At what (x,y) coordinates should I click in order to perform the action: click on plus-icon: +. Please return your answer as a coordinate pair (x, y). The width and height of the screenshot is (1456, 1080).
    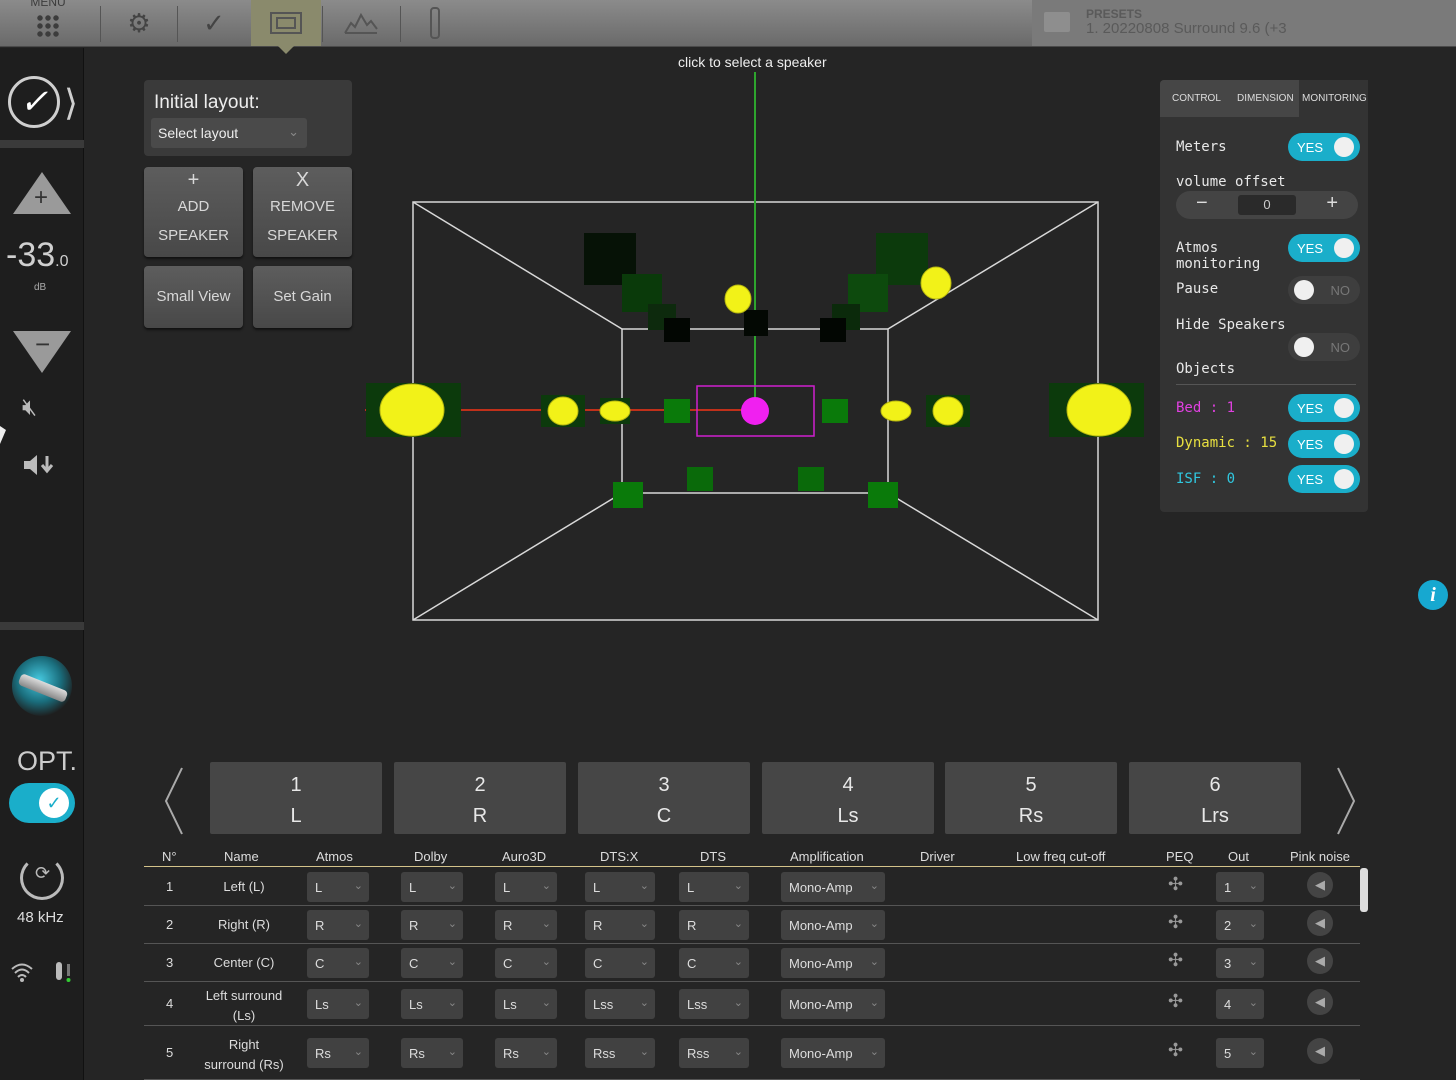
    Looking at the image, I should click on (1332, 203).